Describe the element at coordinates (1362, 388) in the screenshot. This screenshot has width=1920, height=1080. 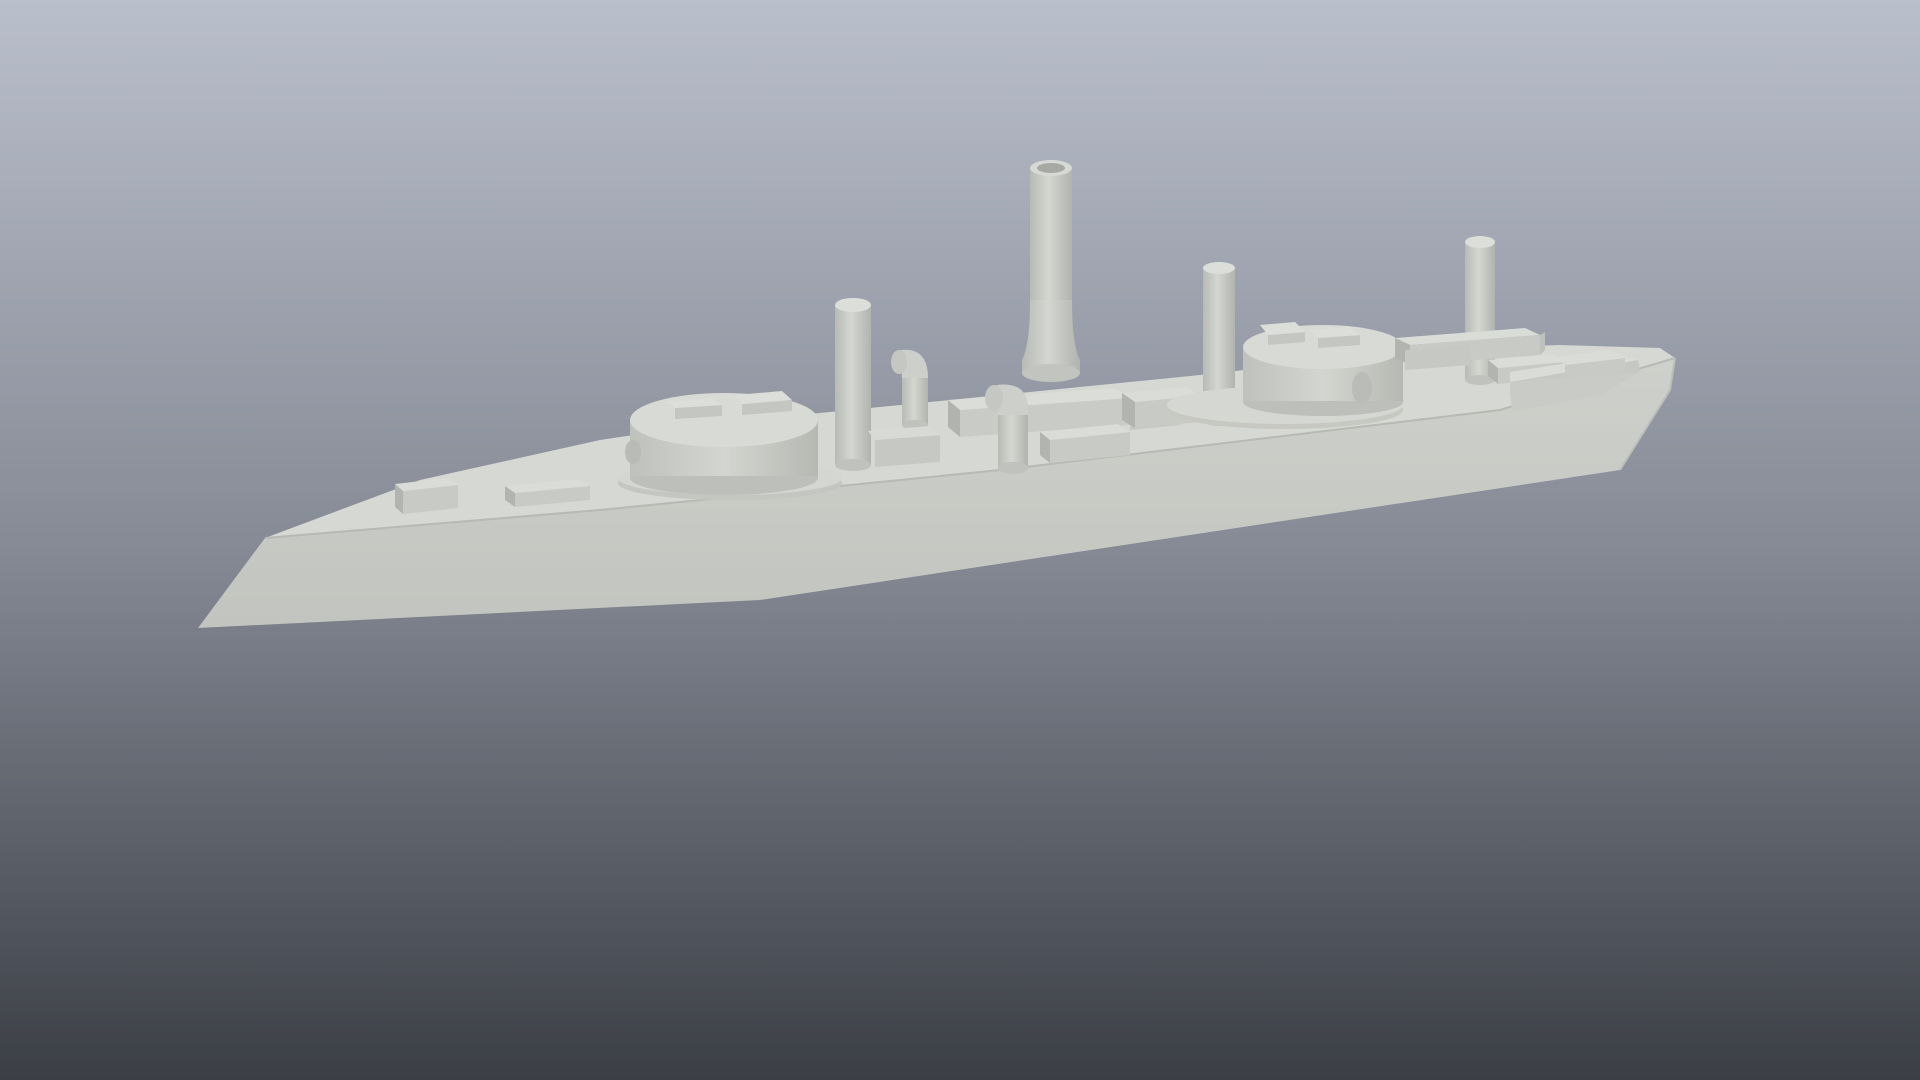
I see `aft-turret-gun-port` at that location.